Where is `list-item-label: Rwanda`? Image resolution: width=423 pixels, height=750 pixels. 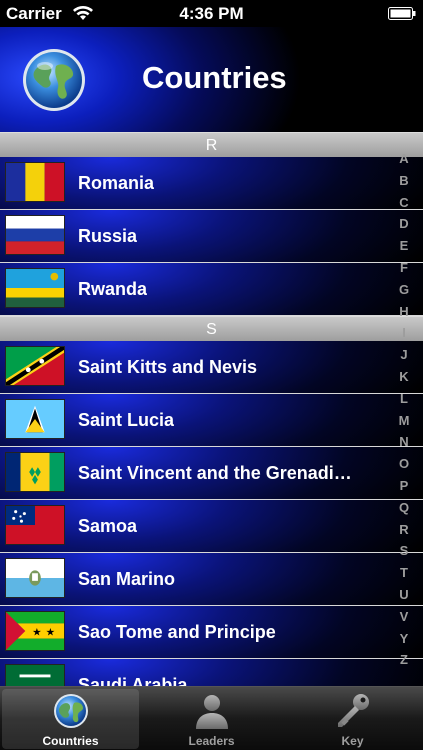 list-item-label: Rwanda is located at coordinates (113, 289).